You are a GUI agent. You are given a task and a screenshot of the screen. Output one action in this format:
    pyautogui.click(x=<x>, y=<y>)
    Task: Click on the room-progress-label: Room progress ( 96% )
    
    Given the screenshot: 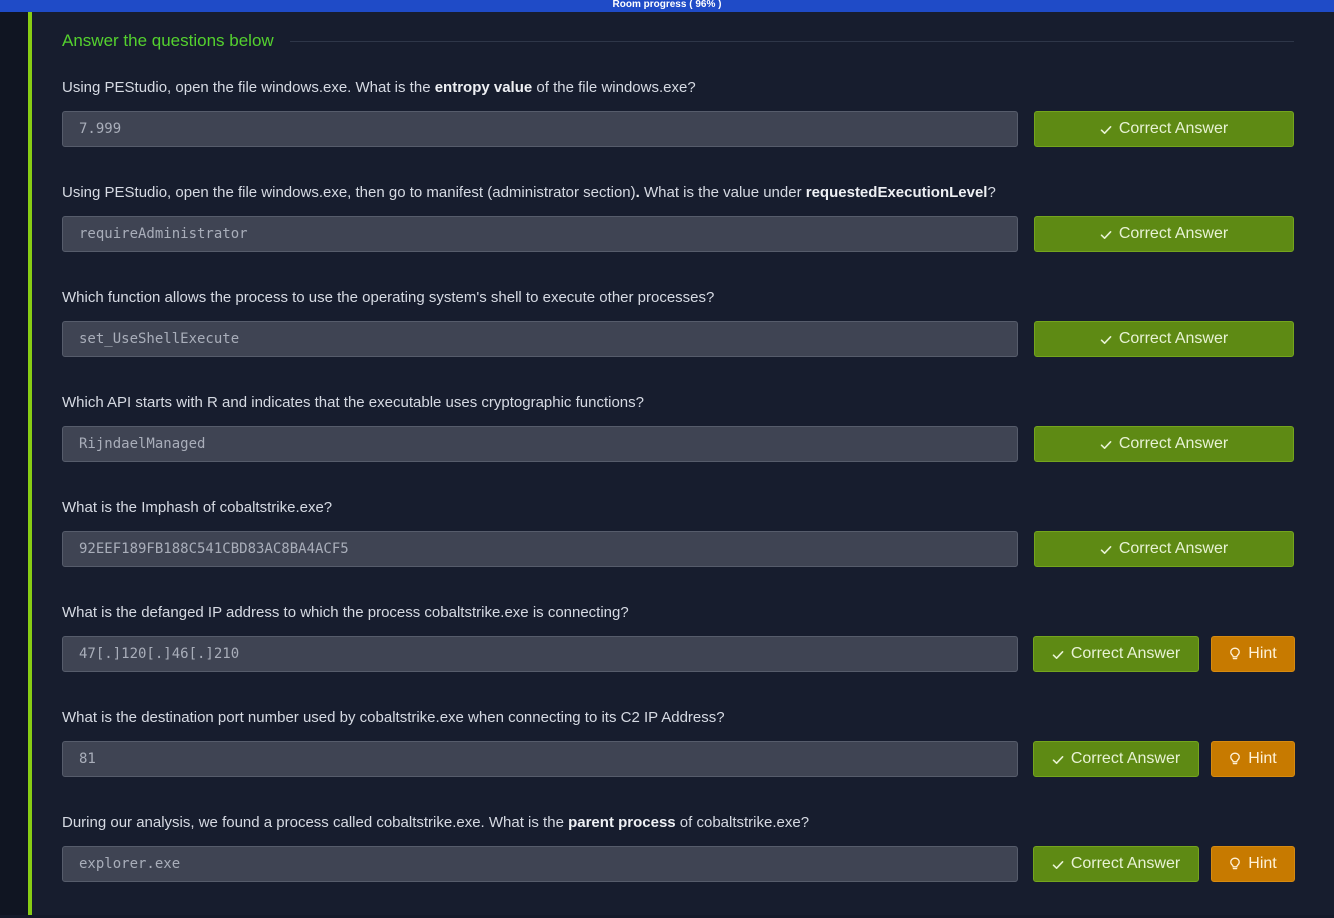 What is the action you would take?
    pyautogui.click(x=667, y=5)
    